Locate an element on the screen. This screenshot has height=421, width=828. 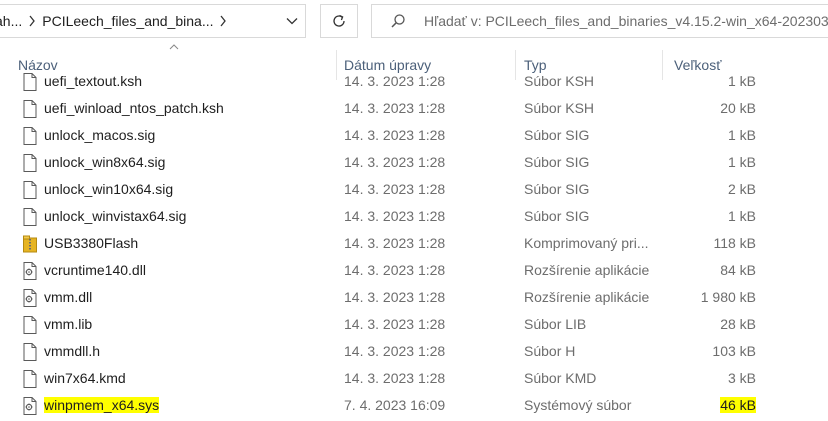
file-name: uefi_winload_ntos_patch.ksh is located at coordinates (134, 108).